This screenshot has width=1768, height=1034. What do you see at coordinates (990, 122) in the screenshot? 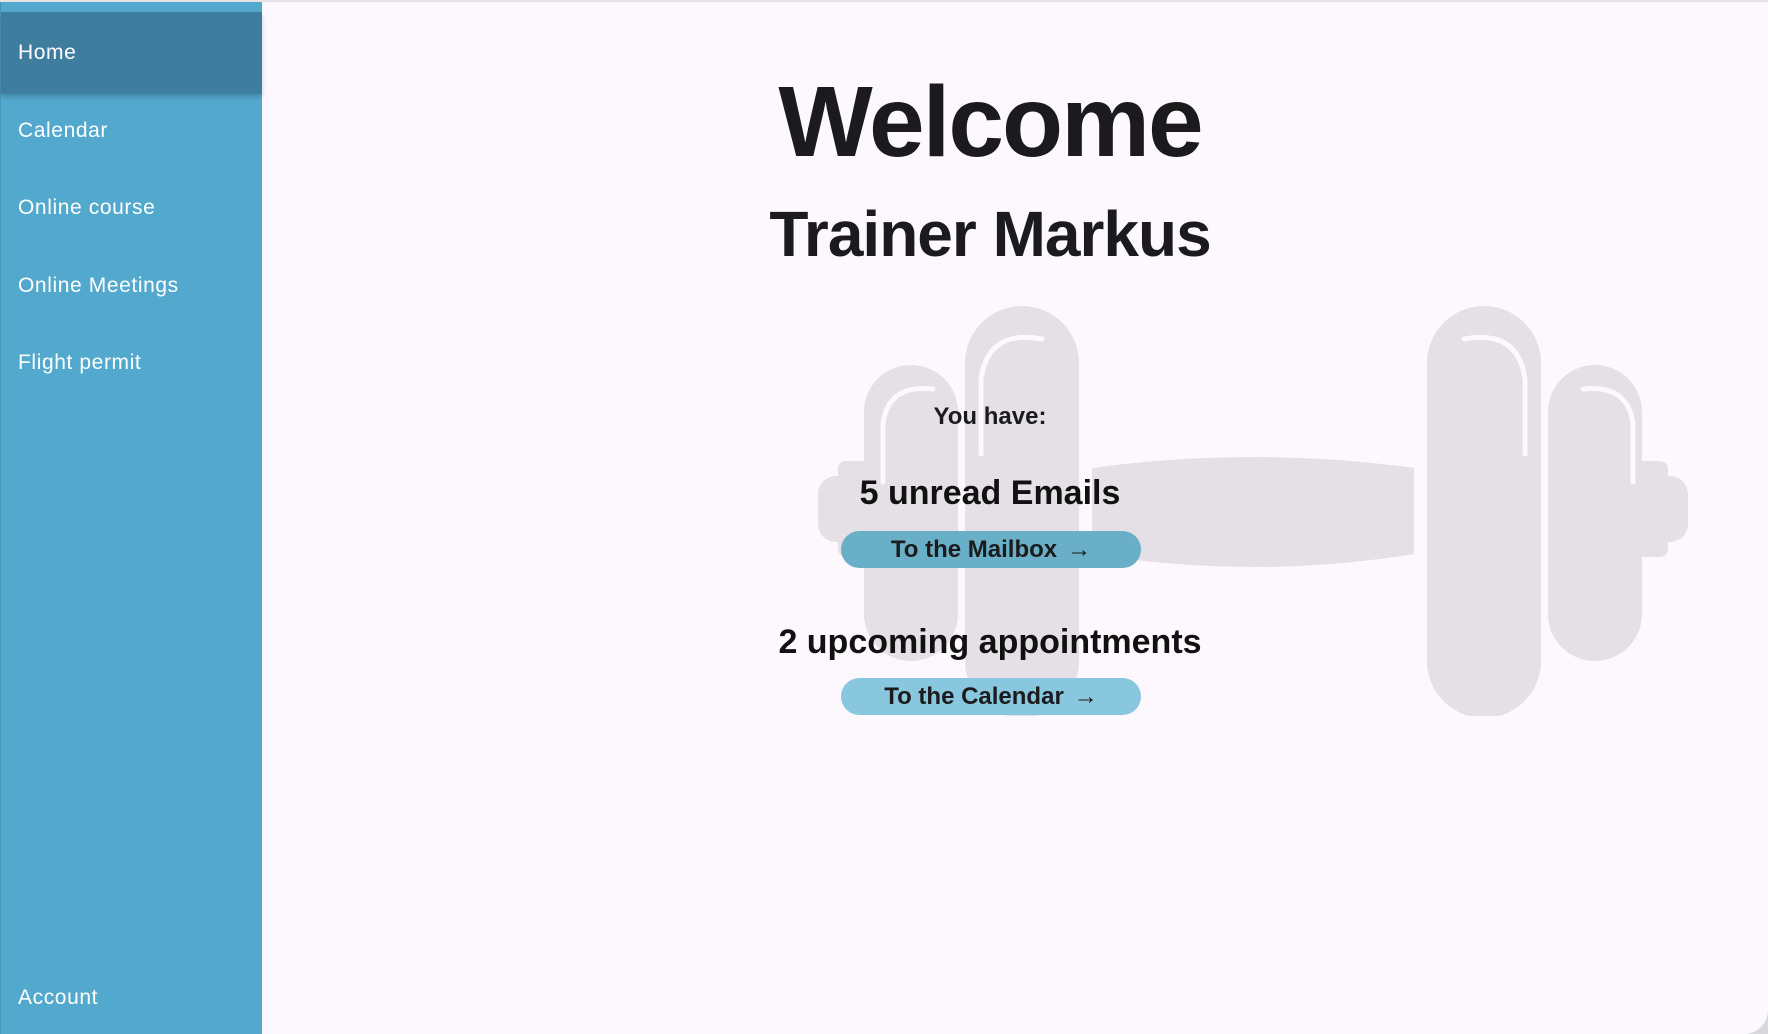
I see `page-title: Welcome` at bounding box center [990, 122].